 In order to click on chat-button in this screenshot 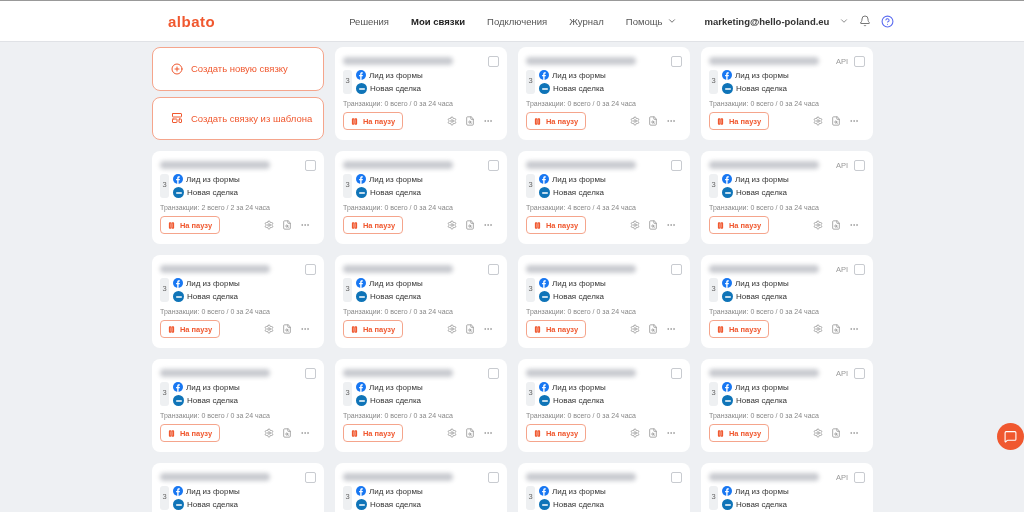, I will do `click(1010, 436)`.